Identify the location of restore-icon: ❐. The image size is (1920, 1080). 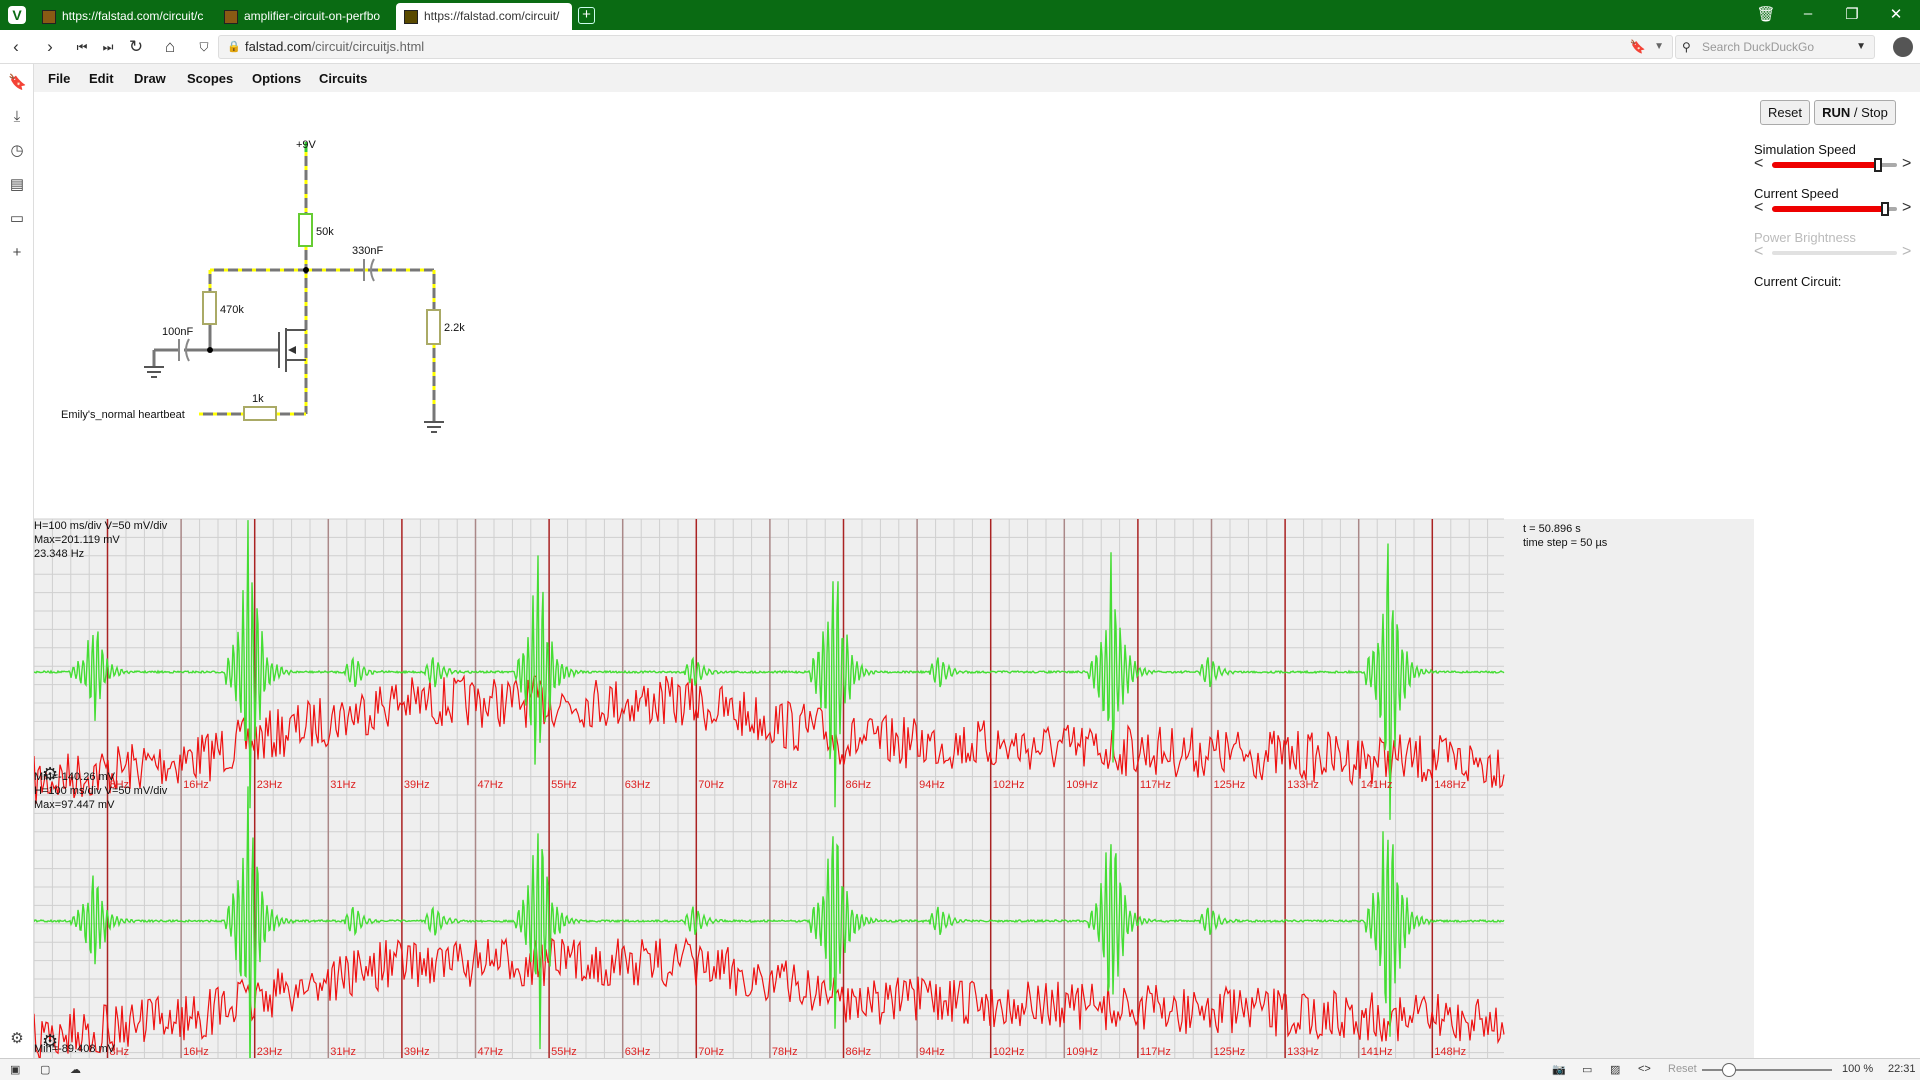
(1852, 14).